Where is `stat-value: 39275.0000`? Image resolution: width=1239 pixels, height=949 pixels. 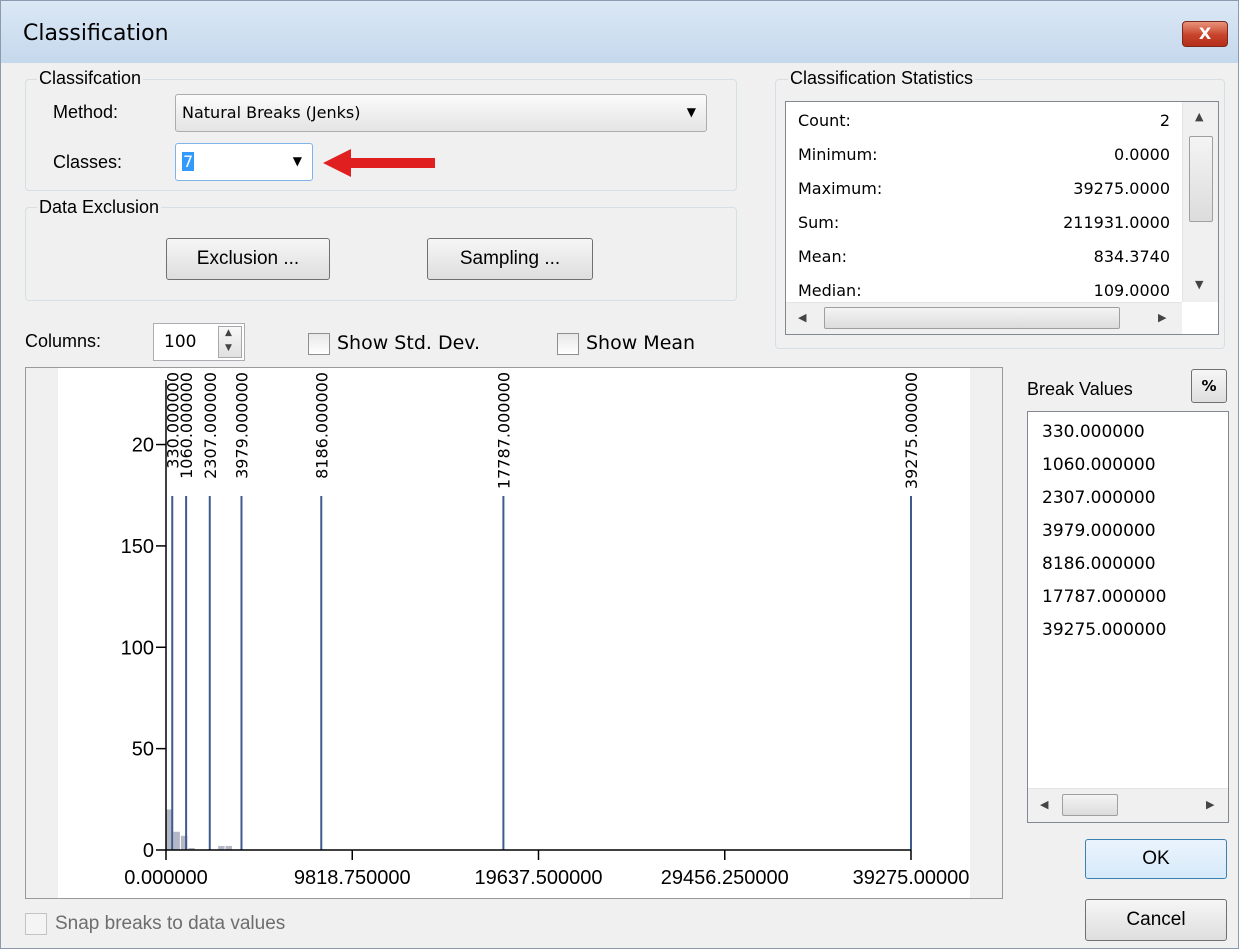
stat-value: 39275.0000 is located at coordinates (1121, 188).